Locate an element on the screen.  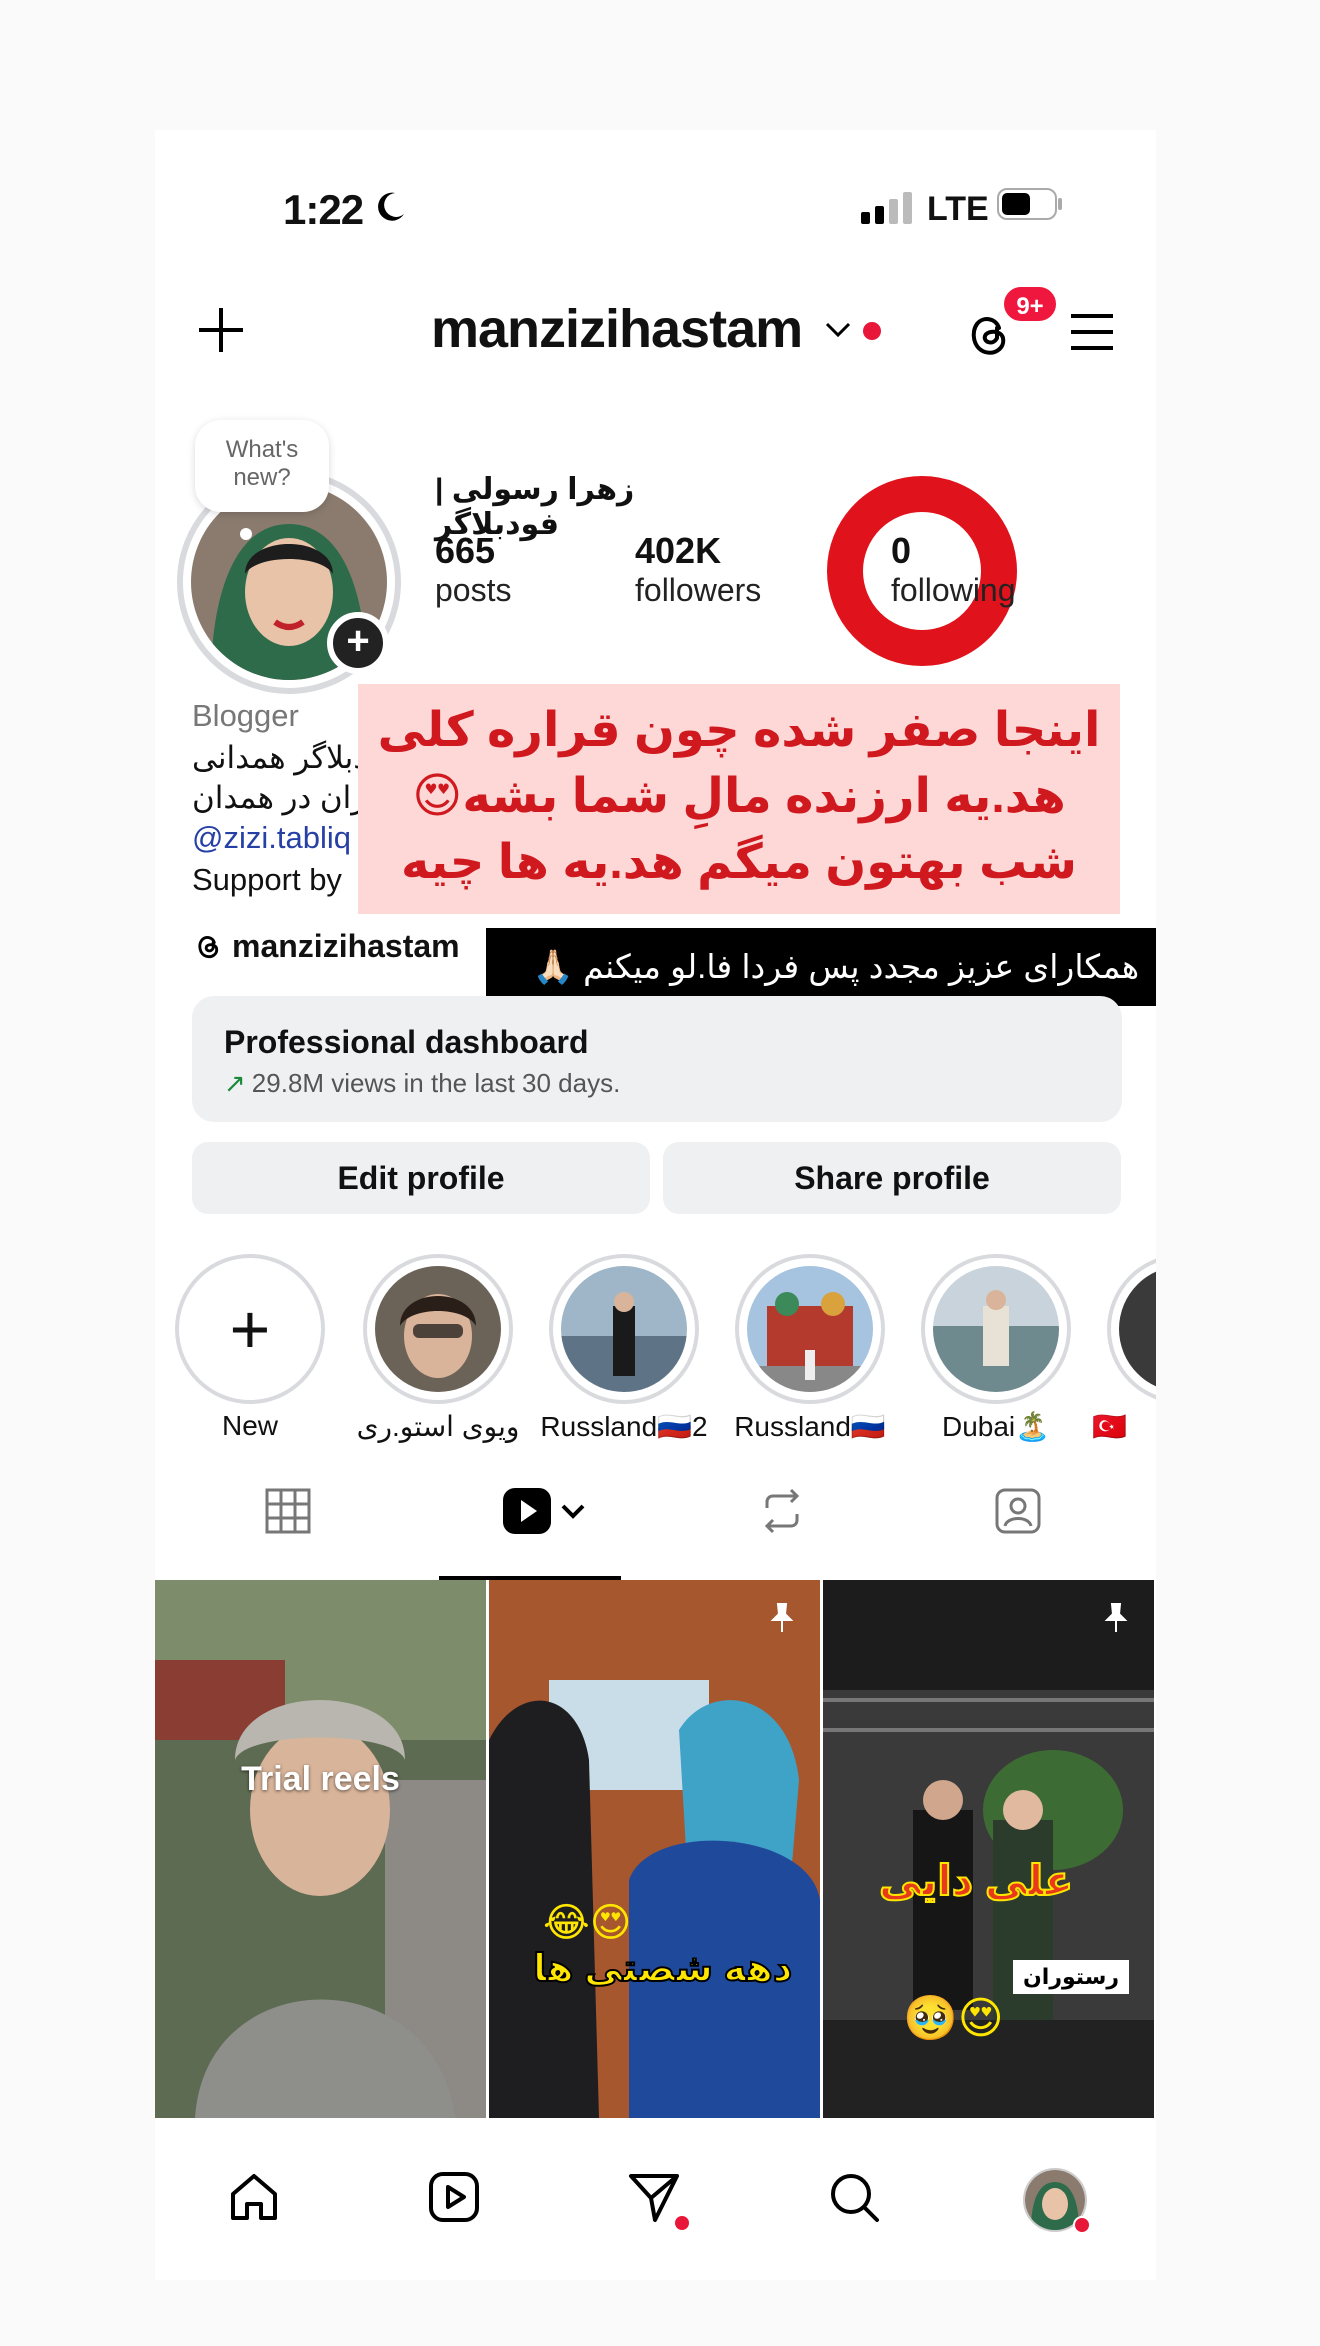
dashboard-views-text: 29.8M views in the last 30 days. is located at coordinates (436, 1083).